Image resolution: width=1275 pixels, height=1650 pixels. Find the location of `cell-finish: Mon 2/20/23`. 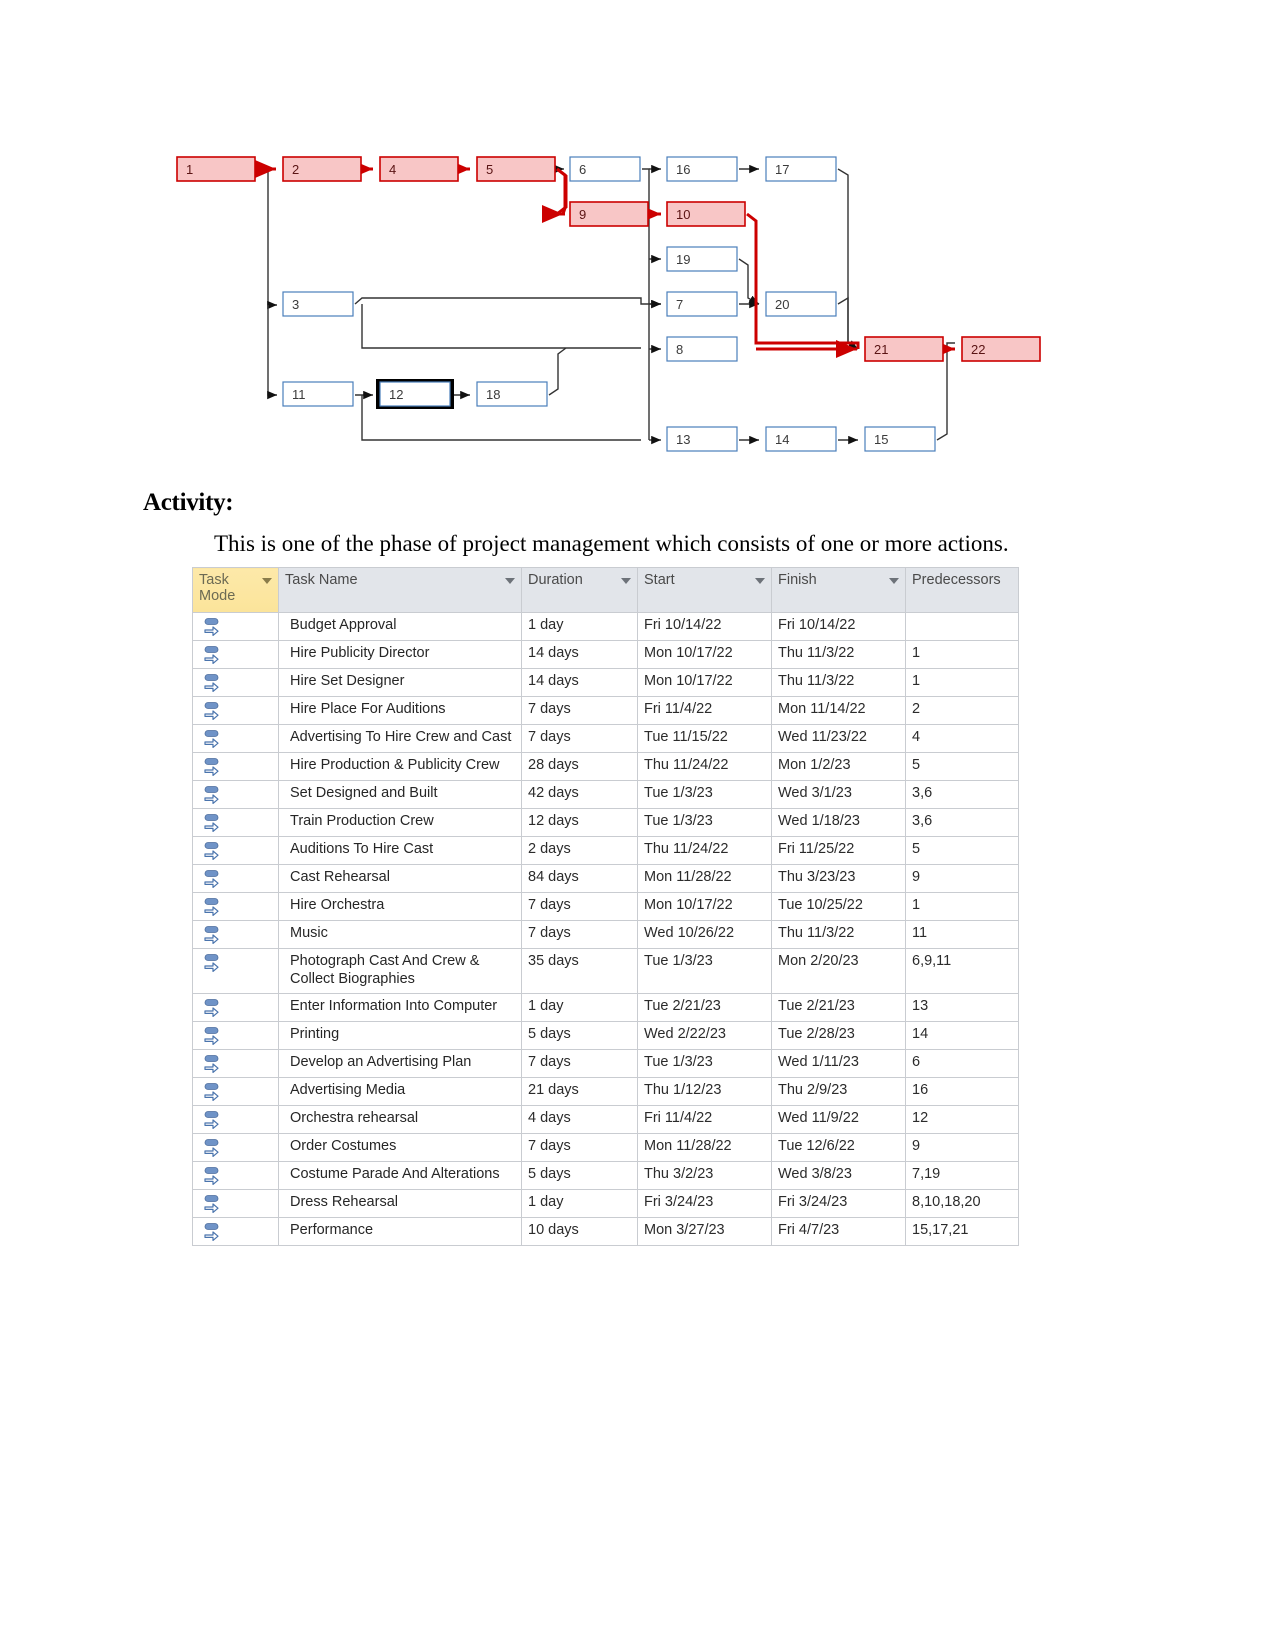

cell-finish: Mon 2/20/23 is located at coordinates (838, 971).